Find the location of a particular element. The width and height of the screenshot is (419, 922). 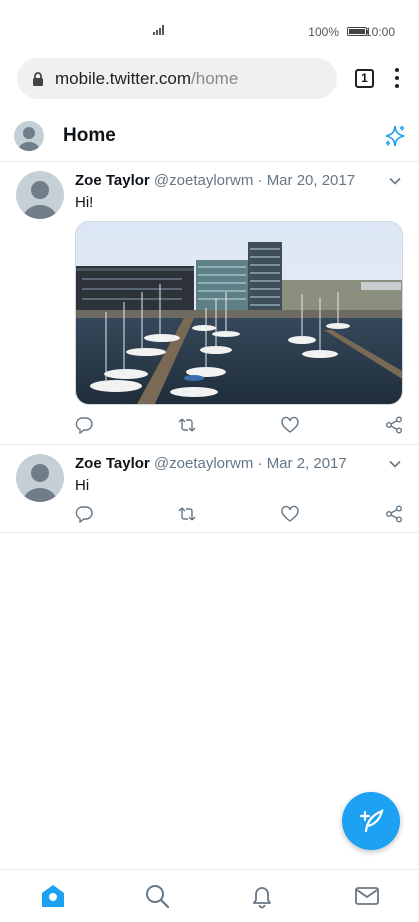

status-bar: 100% 10:00 is located at coordinates (209, 30).